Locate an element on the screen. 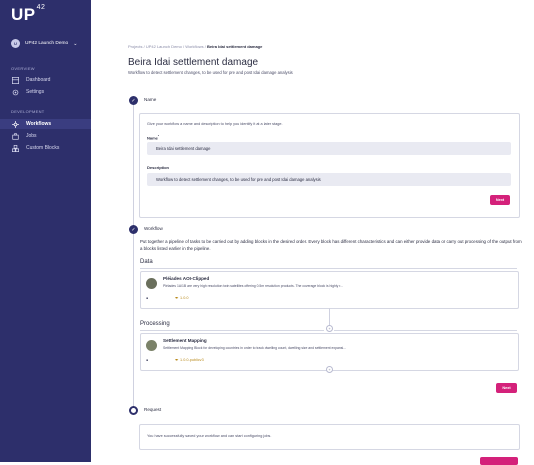 The width and height of the screenshot is (534, 465). project-name: UP42 Launch Demo is located at coordinates (47, 43).